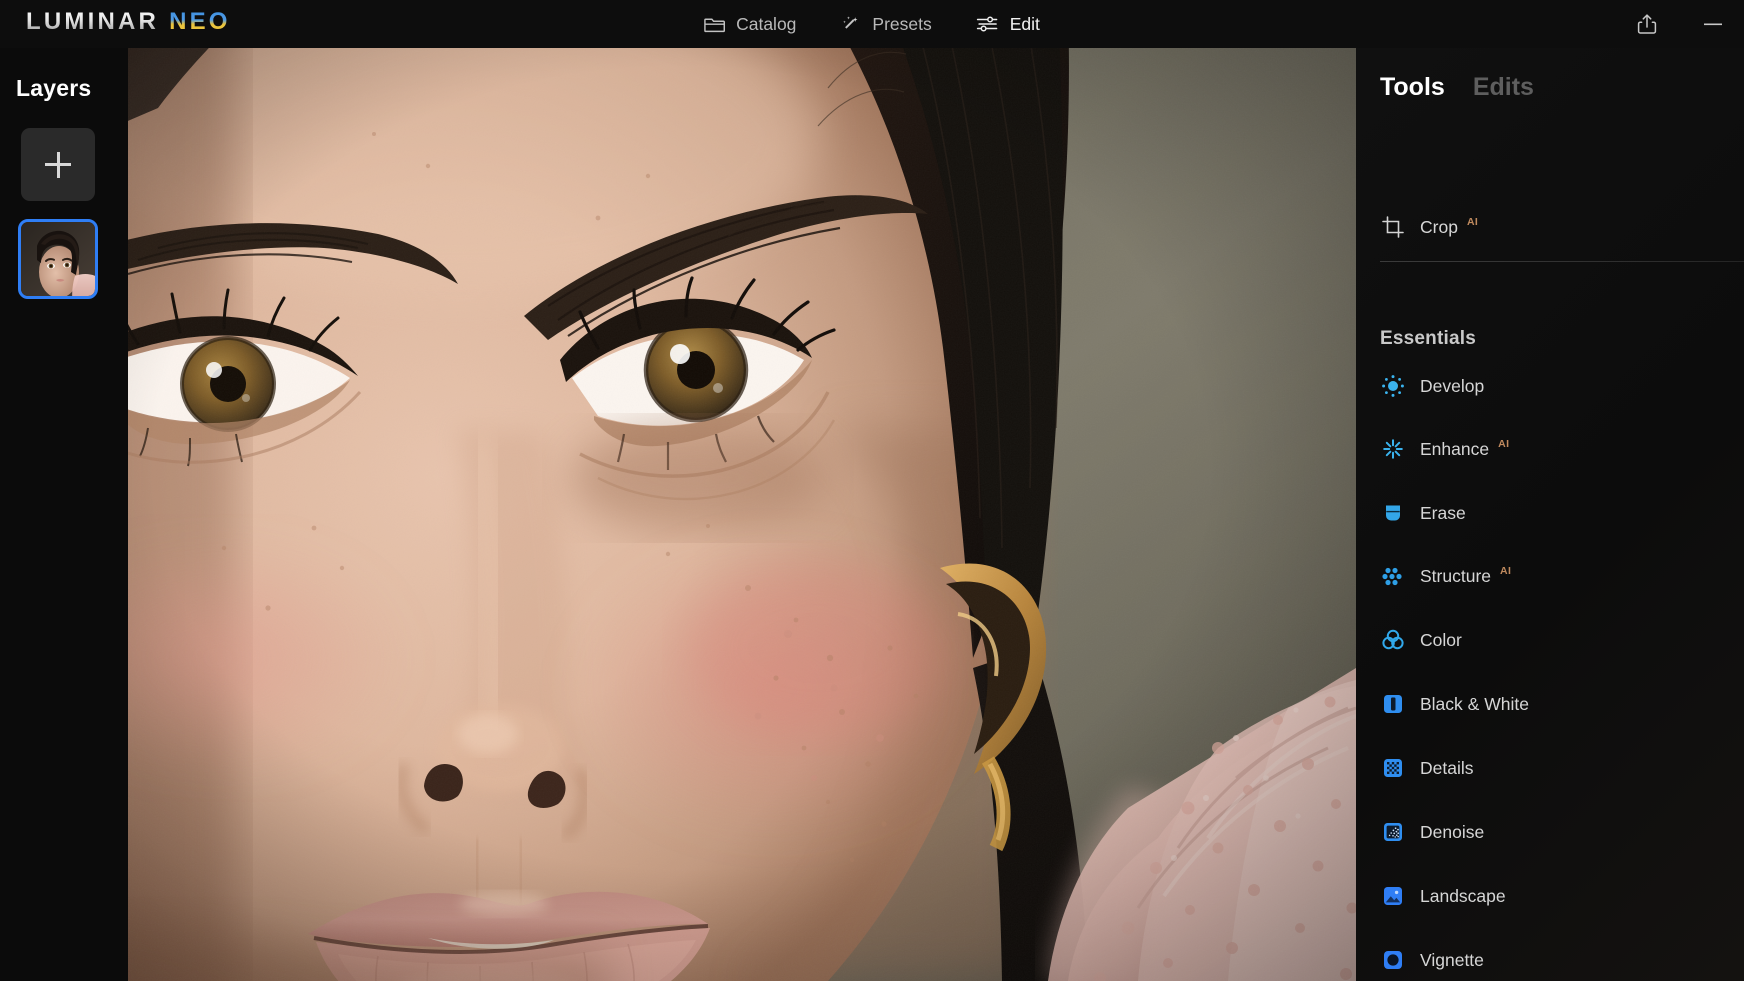  What do you see at coordinates (1393, 832) in the screenshot?
I see `noise-square-icon` at bounding box center [1393, 832].